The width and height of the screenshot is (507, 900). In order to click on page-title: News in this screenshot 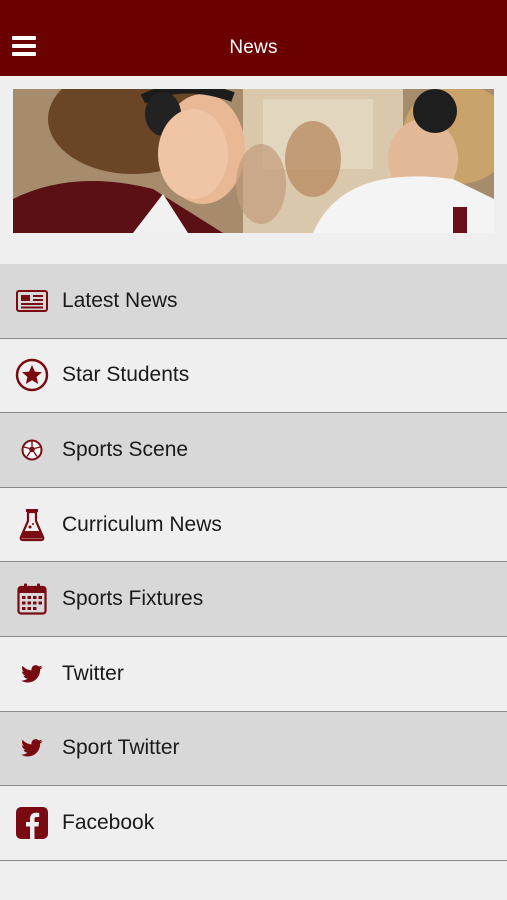, I will do `click(253, 47)`.